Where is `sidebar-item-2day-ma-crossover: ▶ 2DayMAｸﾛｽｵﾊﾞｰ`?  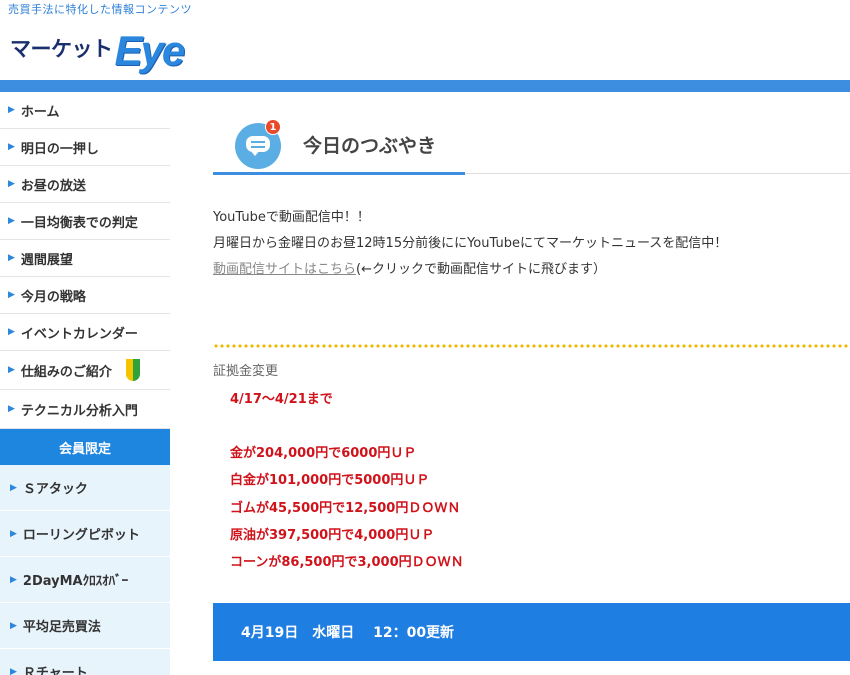 sidebar-item-2day-ma-crossover: ▶ 2DayMAｸﾛｽｵﾊﾞｰ is located at coordinates (85, 580).